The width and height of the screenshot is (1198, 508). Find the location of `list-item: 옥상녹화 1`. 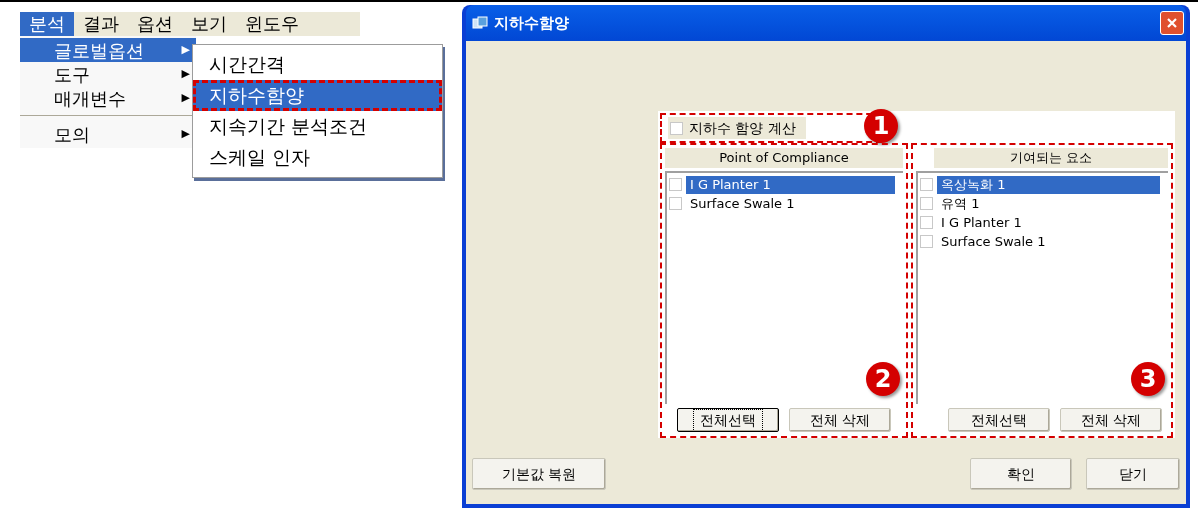

list-item: 옥상녹화 1 is located at coordinates (1048, 184).